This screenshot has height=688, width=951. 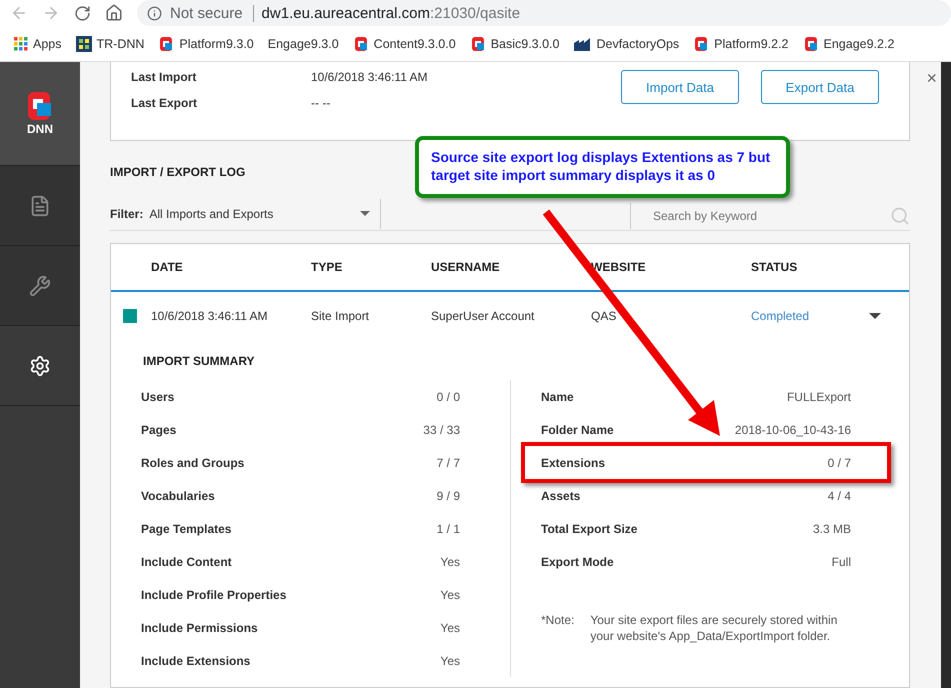 What do you see at coordinates (680, 87) in the screenshot?
I see `data-button: Import Data` at bounding box center [680, 87].